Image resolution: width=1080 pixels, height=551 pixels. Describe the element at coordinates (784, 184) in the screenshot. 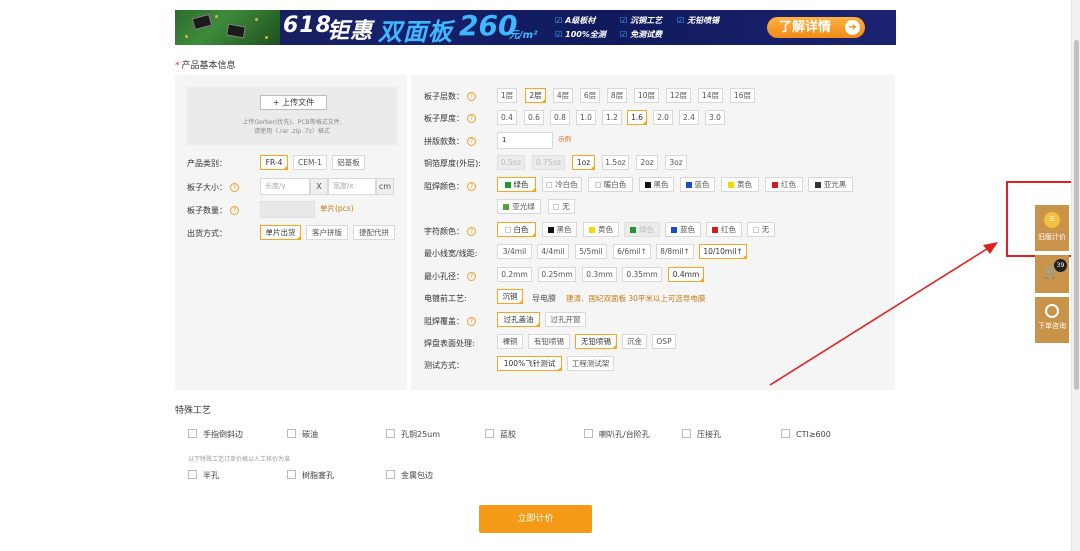

I see `solder-red: 红色` at that location.